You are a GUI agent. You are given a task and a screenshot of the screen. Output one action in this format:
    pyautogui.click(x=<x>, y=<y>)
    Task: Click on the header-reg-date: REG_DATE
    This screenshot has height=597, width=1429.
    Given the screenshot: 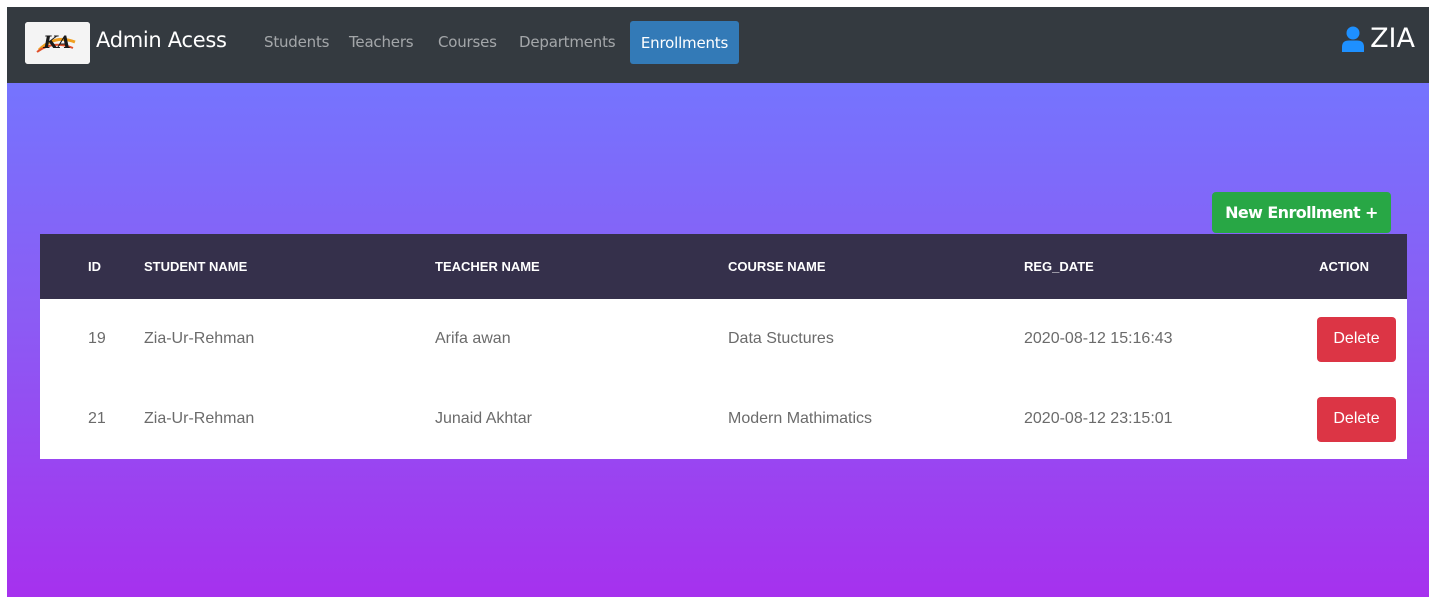 What is the action you would take?
    pyautogui.click(x=1059, y=266)
    